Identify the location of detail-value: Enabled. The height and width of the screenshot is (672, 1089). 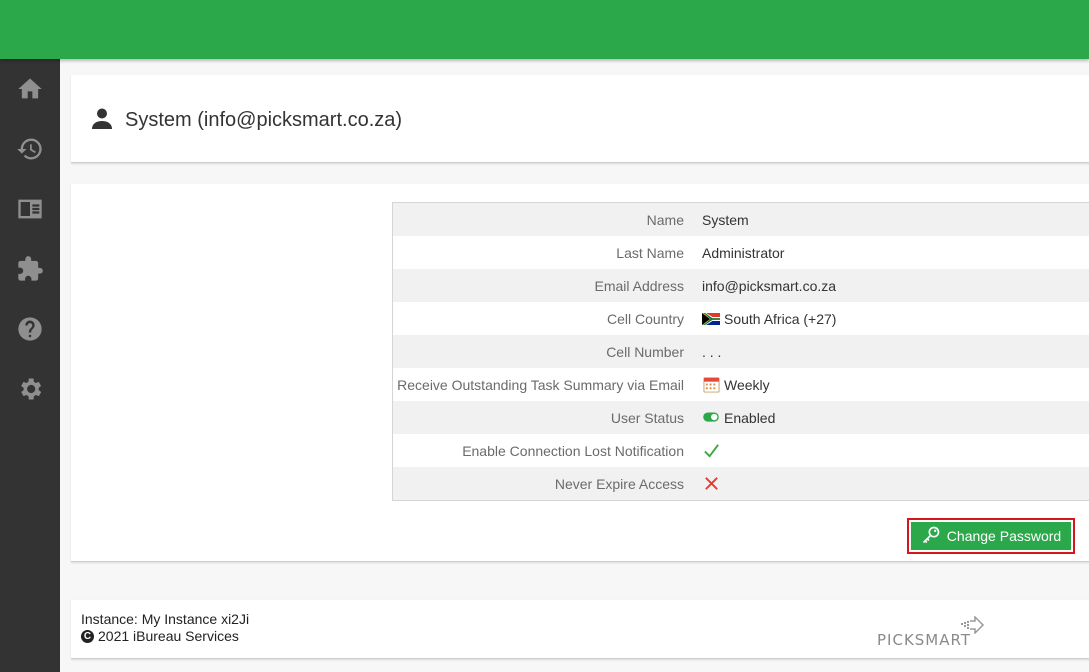
(750, 417).